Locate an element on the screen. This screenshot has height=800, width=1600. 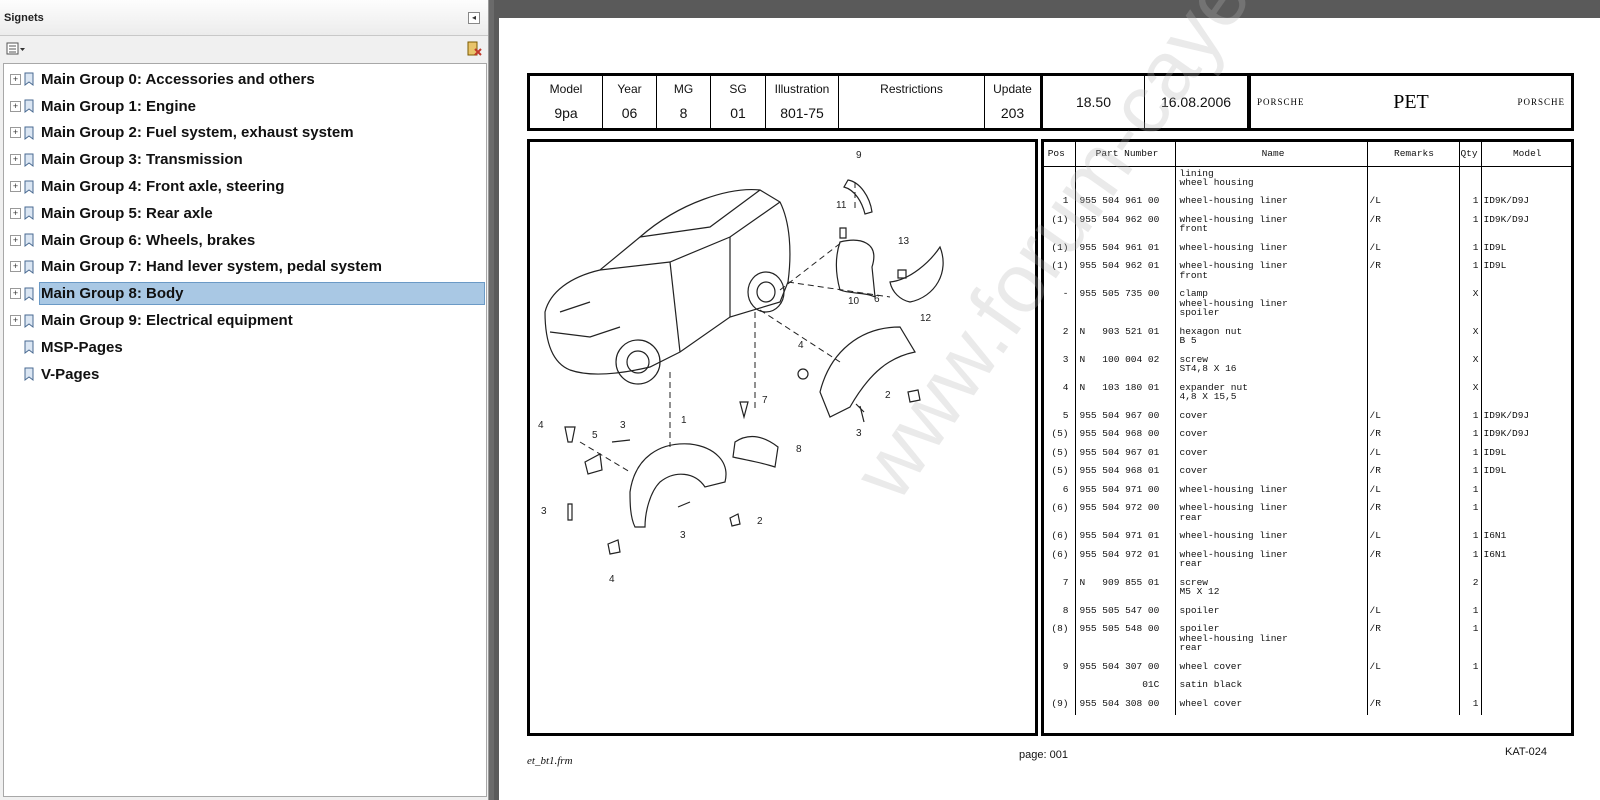
header-sg: SG 01 is located at coordinates (738, 102).